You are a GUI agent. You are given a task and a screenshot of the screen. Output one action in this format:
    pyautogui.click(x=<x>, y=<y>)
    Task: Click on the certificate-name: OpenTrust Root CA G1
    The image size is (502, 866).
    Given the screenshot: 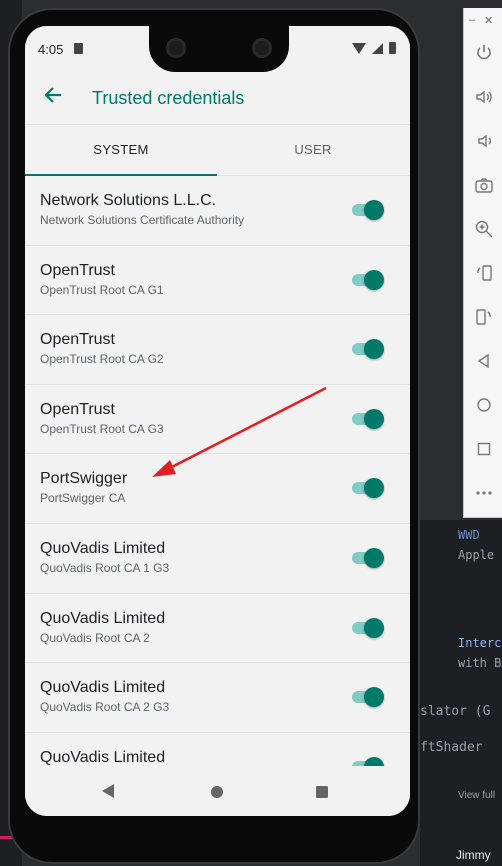 What is the action you would take?
    pyautogui.click(x=102, y=289)
    